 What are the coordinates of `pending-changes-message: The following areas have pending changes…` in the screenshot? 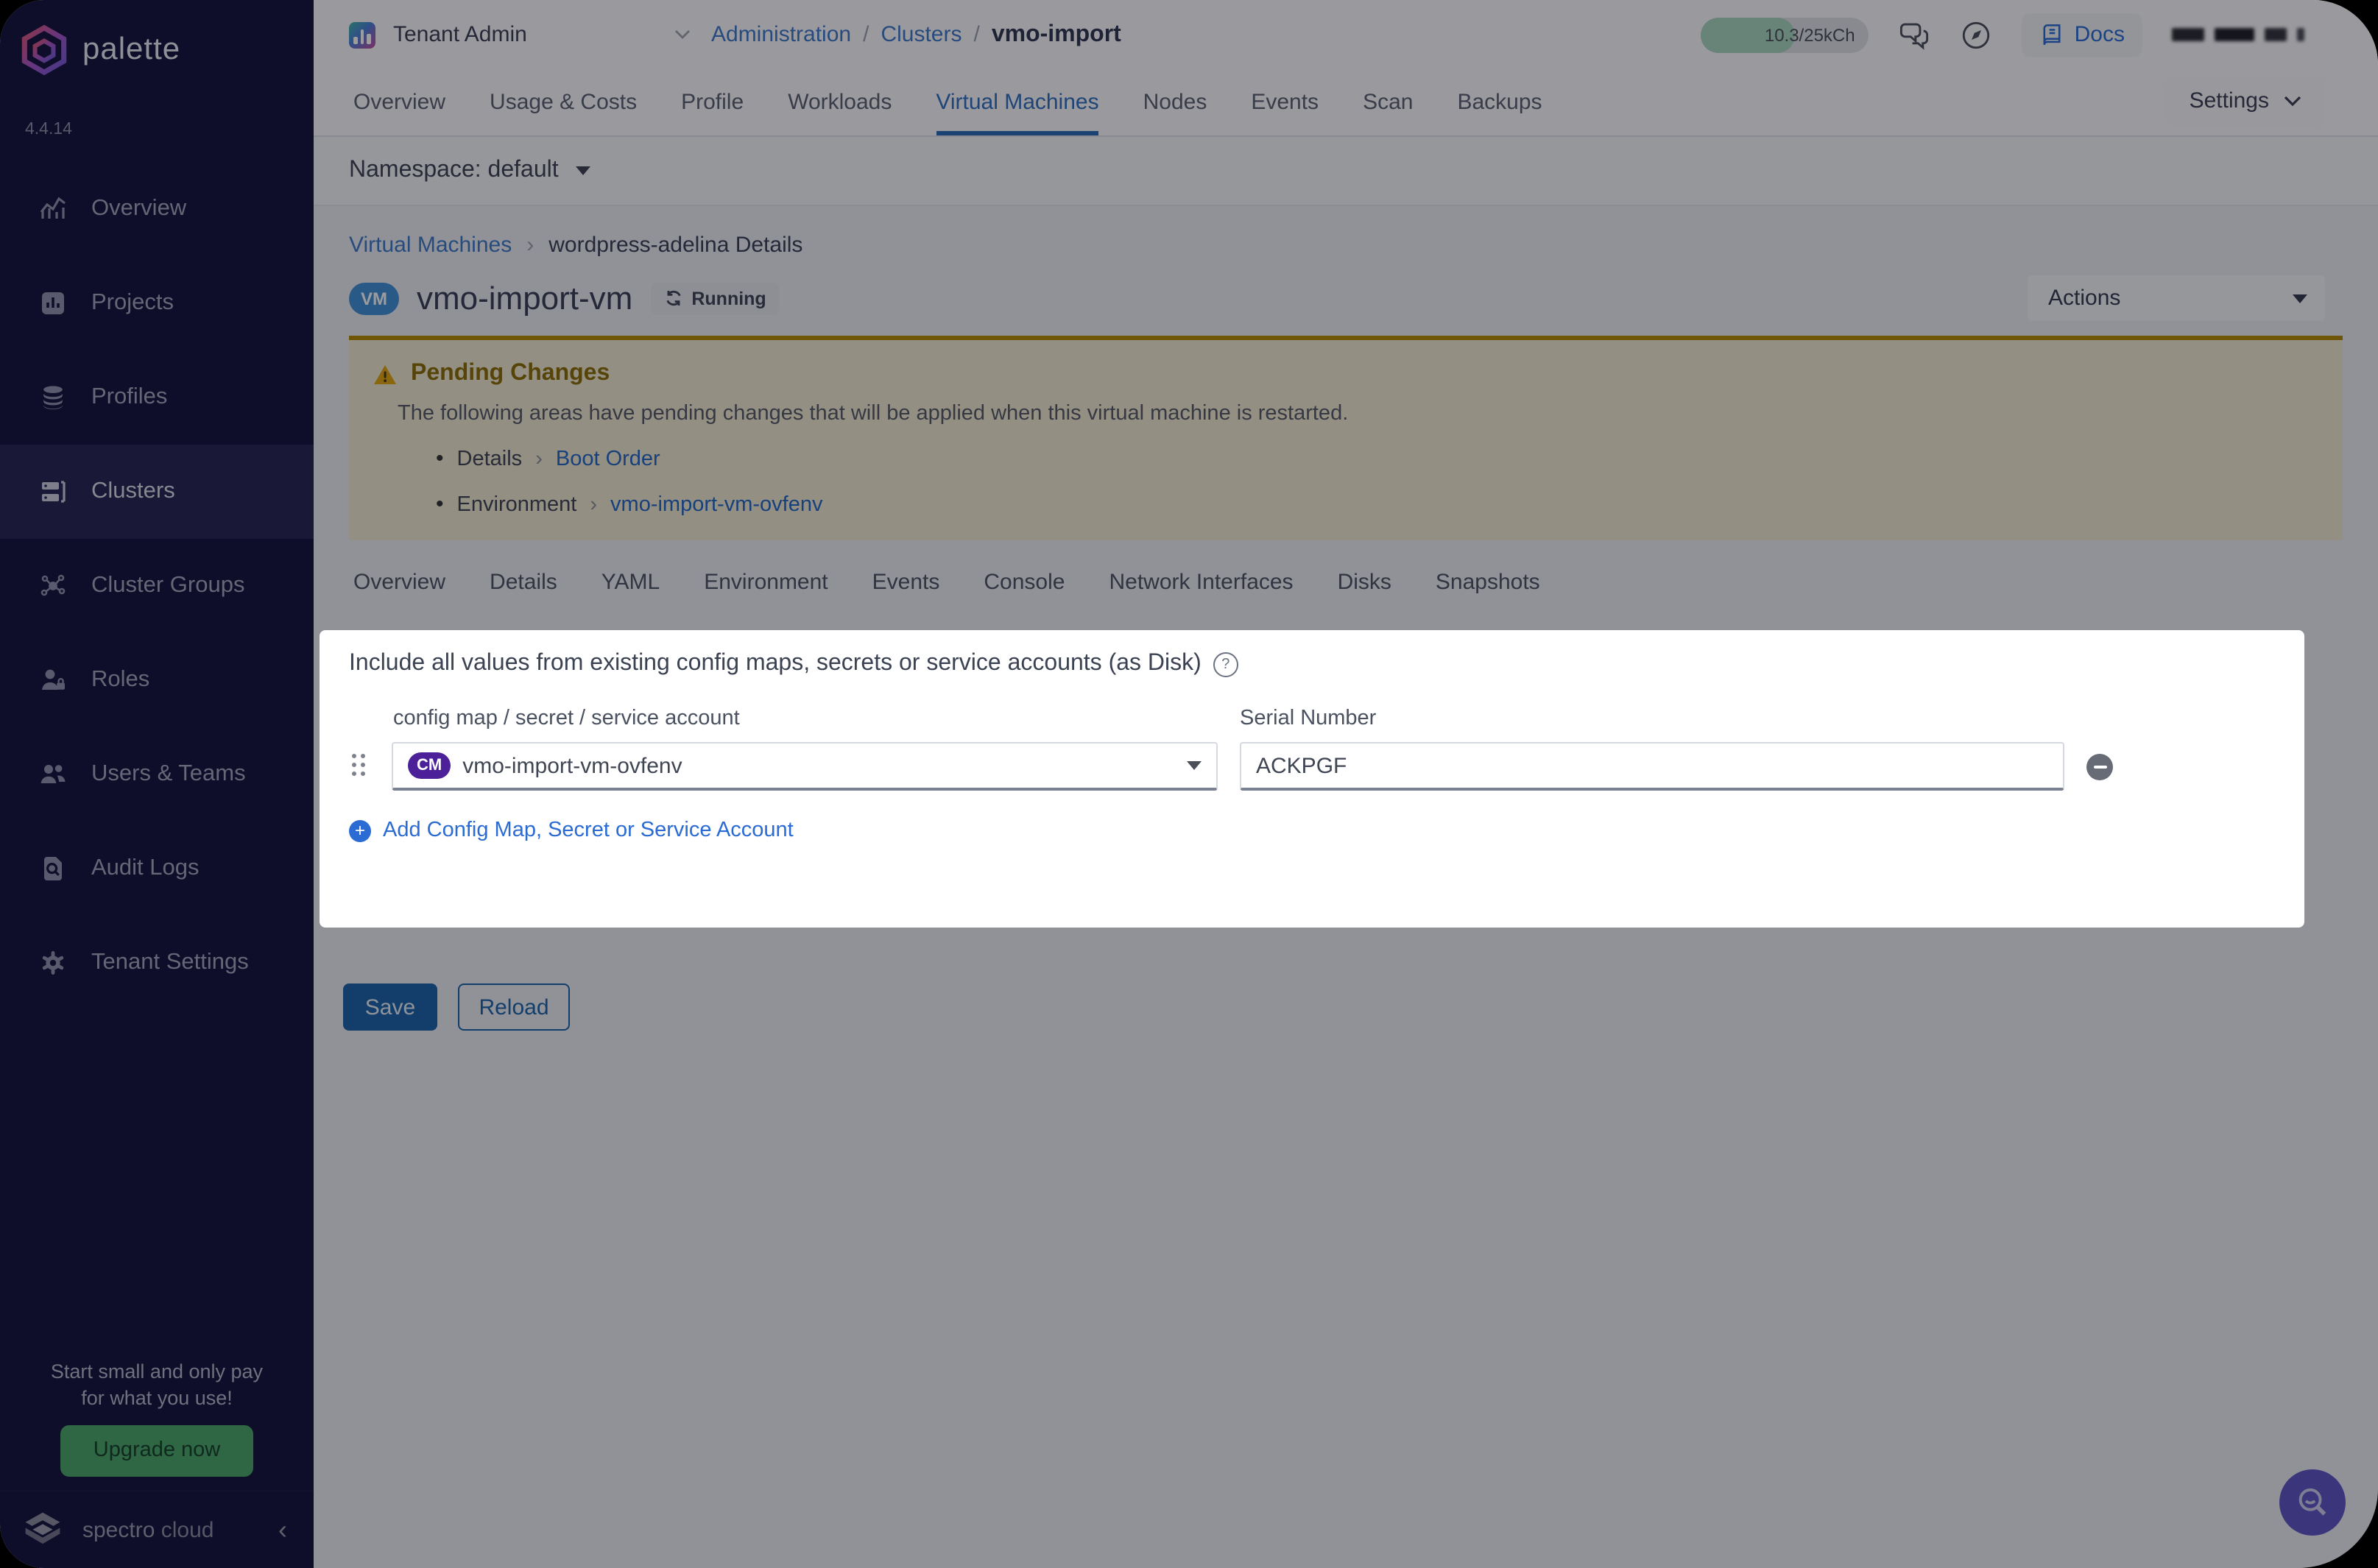 It's located at (873, 413).